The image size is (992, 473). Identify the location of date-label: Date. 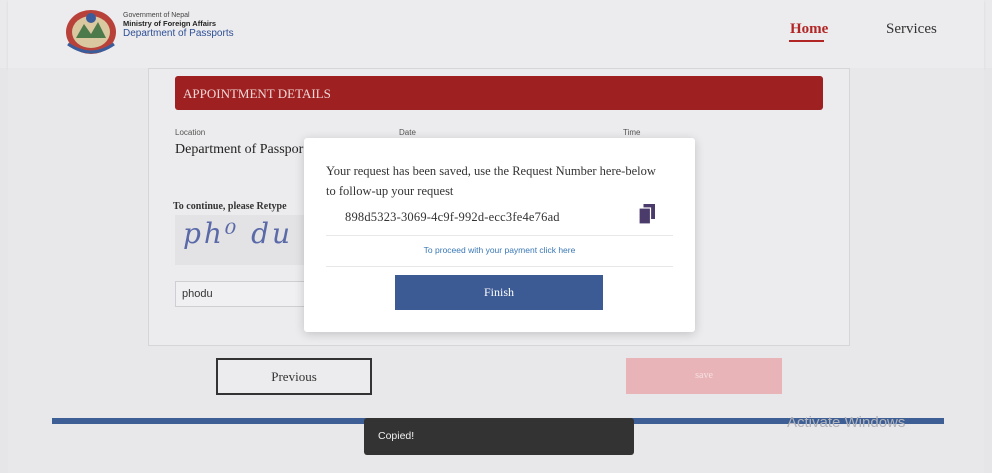
(407, 132).